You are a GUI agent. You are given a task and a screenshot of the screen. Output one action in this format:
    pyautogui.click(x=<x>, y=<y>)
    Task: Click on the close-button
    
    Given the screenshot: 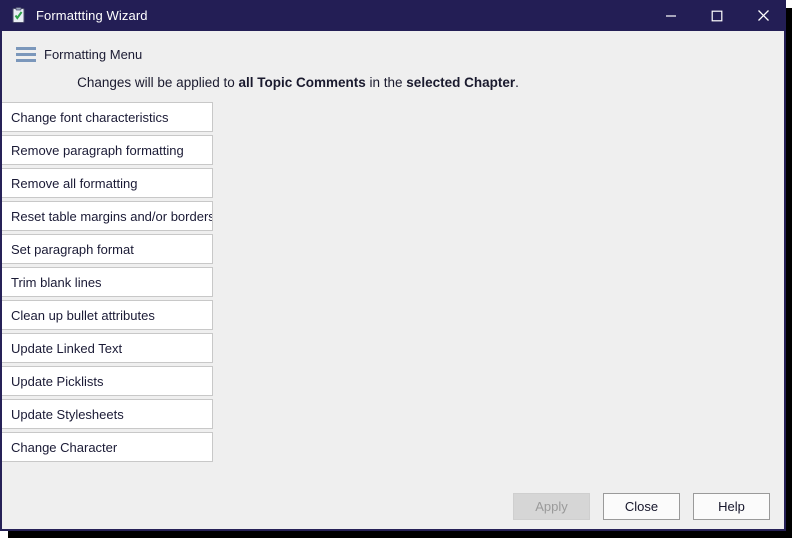 What is the action you would take?
    pyautogui.click(x=763, y=15)
    